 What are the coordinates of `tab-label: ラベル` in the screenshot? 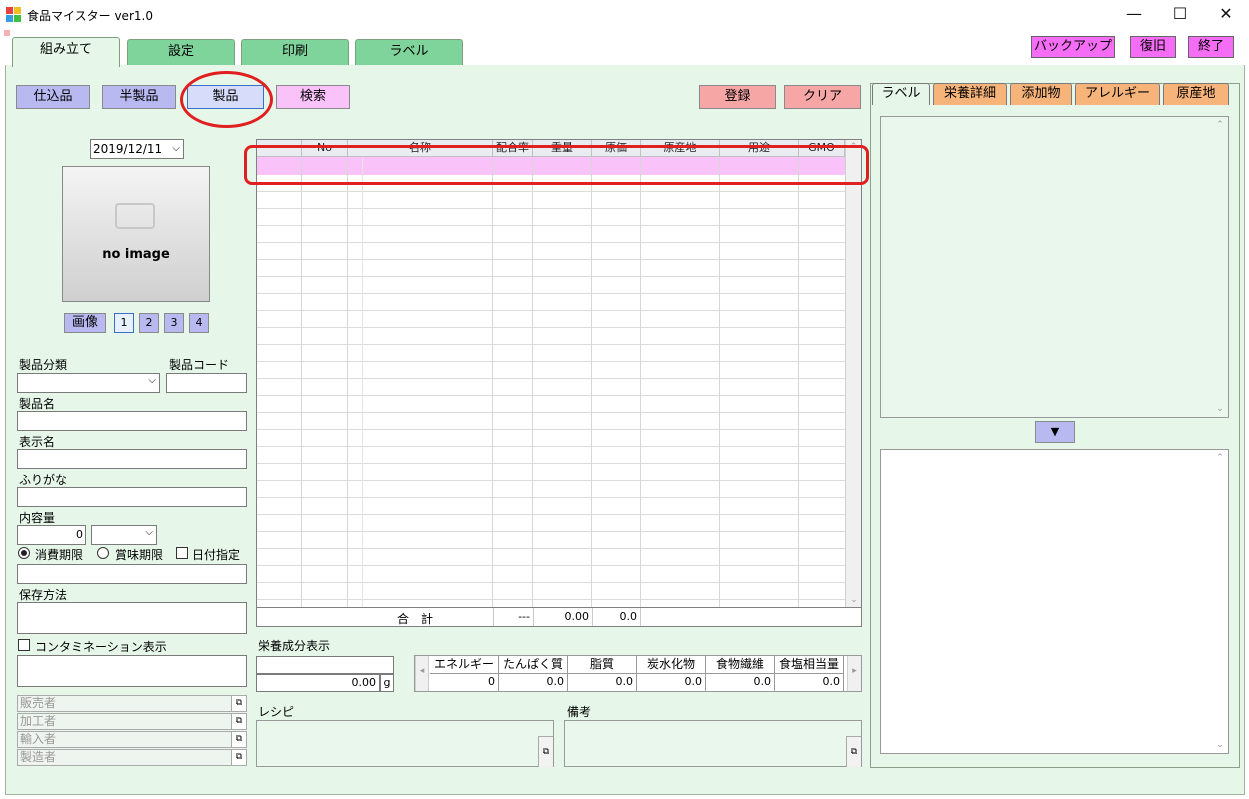 It's located at (409, 52).